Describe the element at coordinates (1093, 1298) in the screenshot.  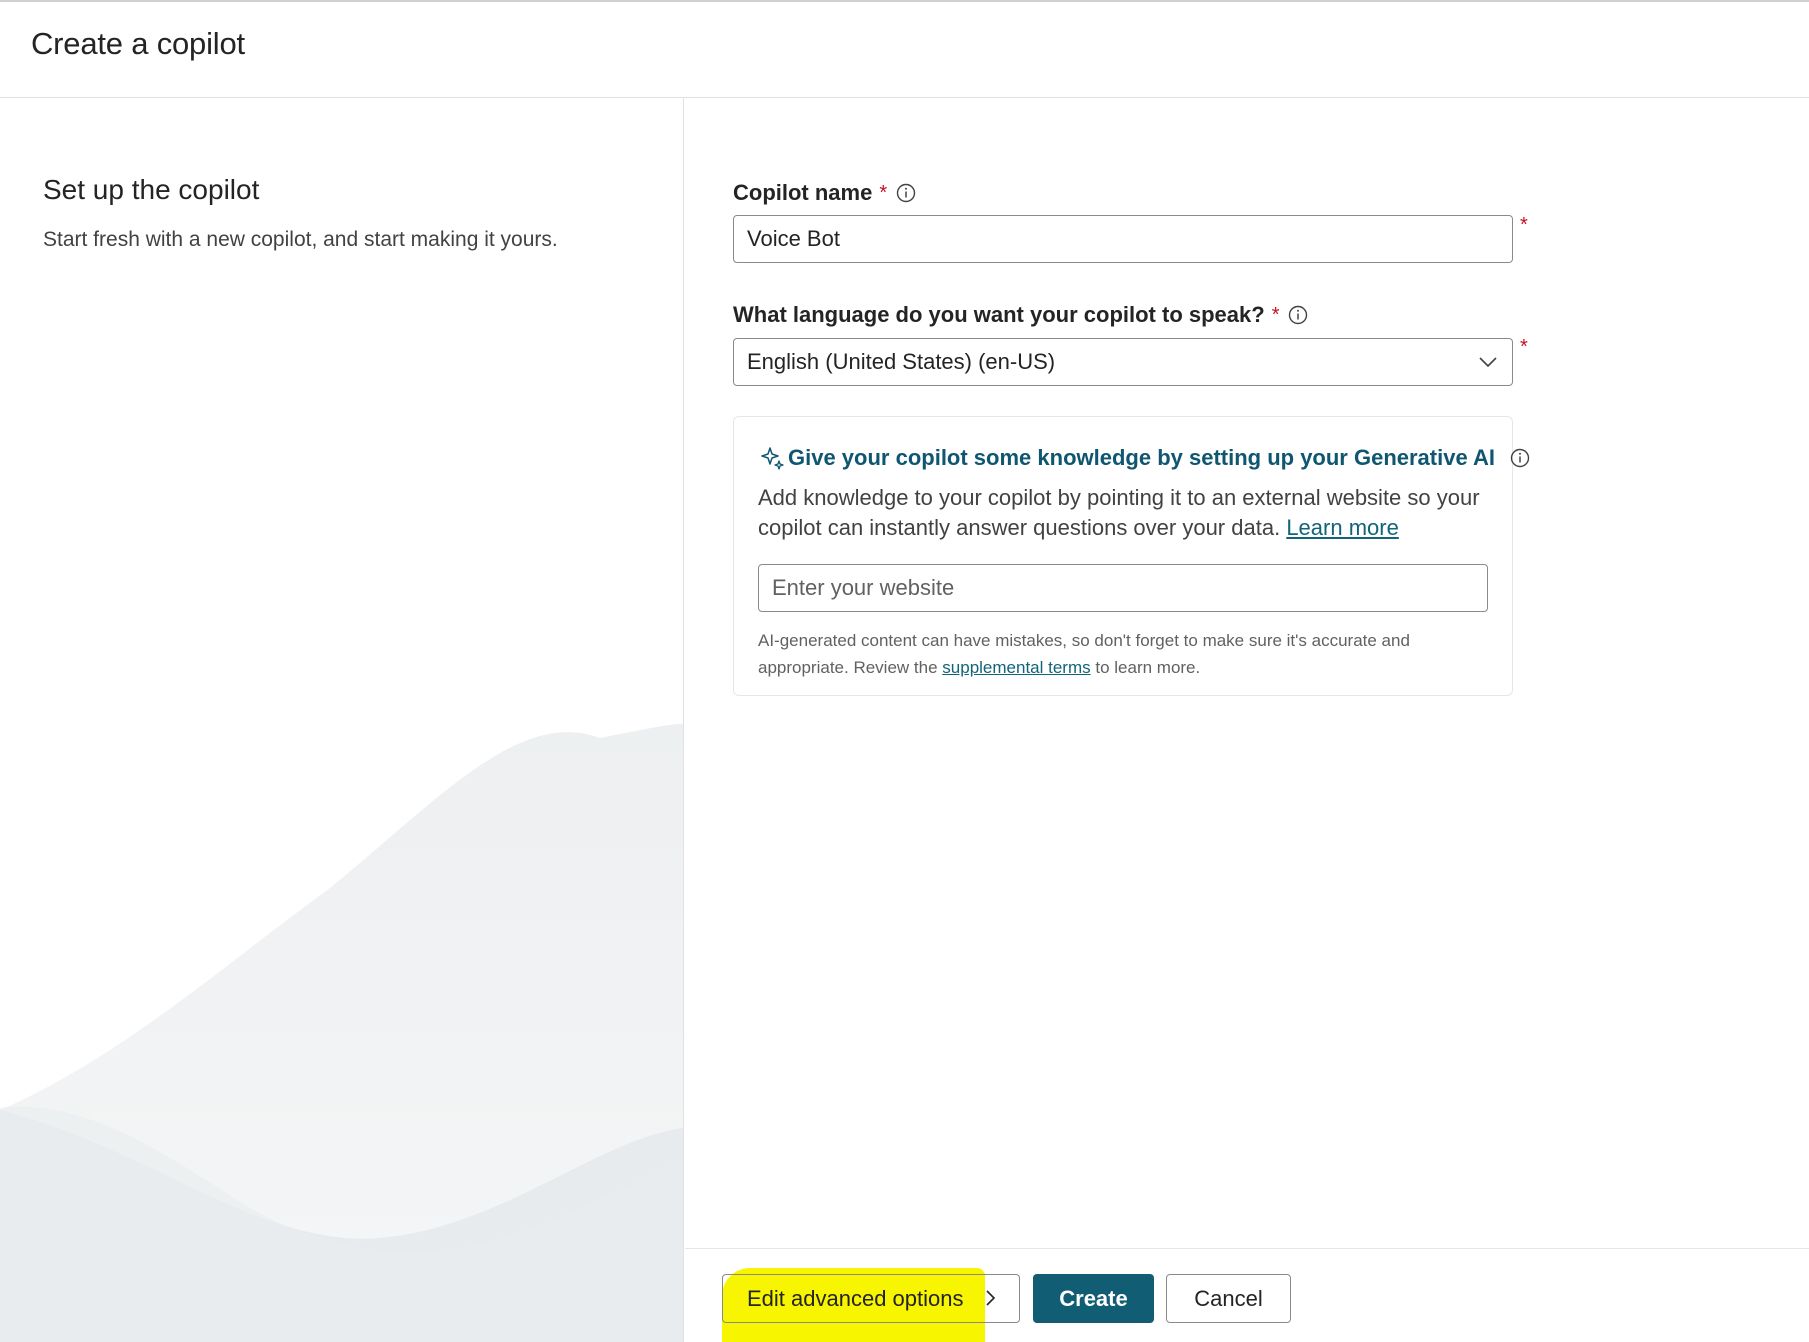
I see `create-button: Create` at that location.